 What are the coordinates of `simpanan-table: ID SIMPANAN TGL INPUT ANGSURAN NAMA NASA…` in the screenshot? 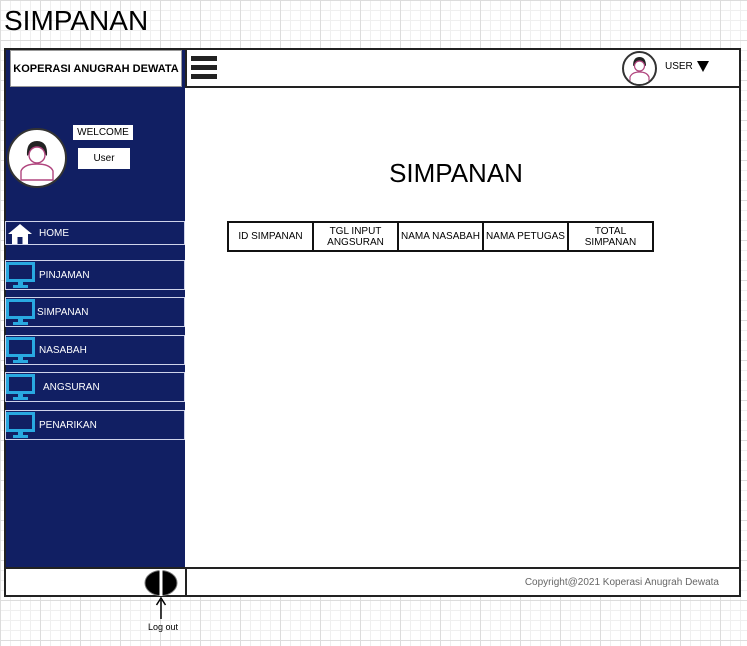 It's located at (440, 236).